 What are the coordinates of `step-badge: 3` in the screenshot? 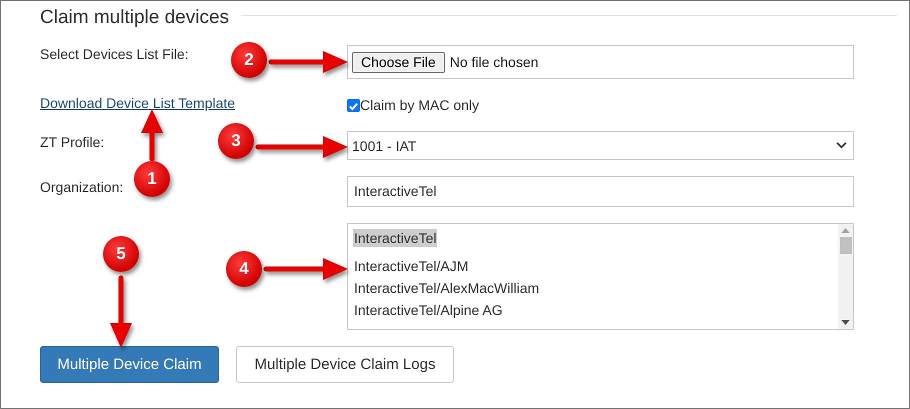 It's located at (236, 141).